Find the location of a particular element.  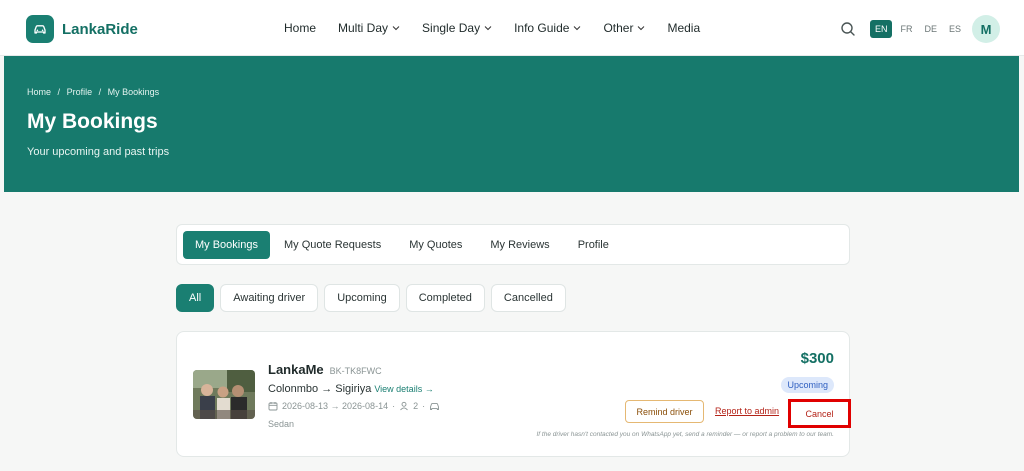

nav-info-guide: Info Guide is located at coordinates (547, 28).